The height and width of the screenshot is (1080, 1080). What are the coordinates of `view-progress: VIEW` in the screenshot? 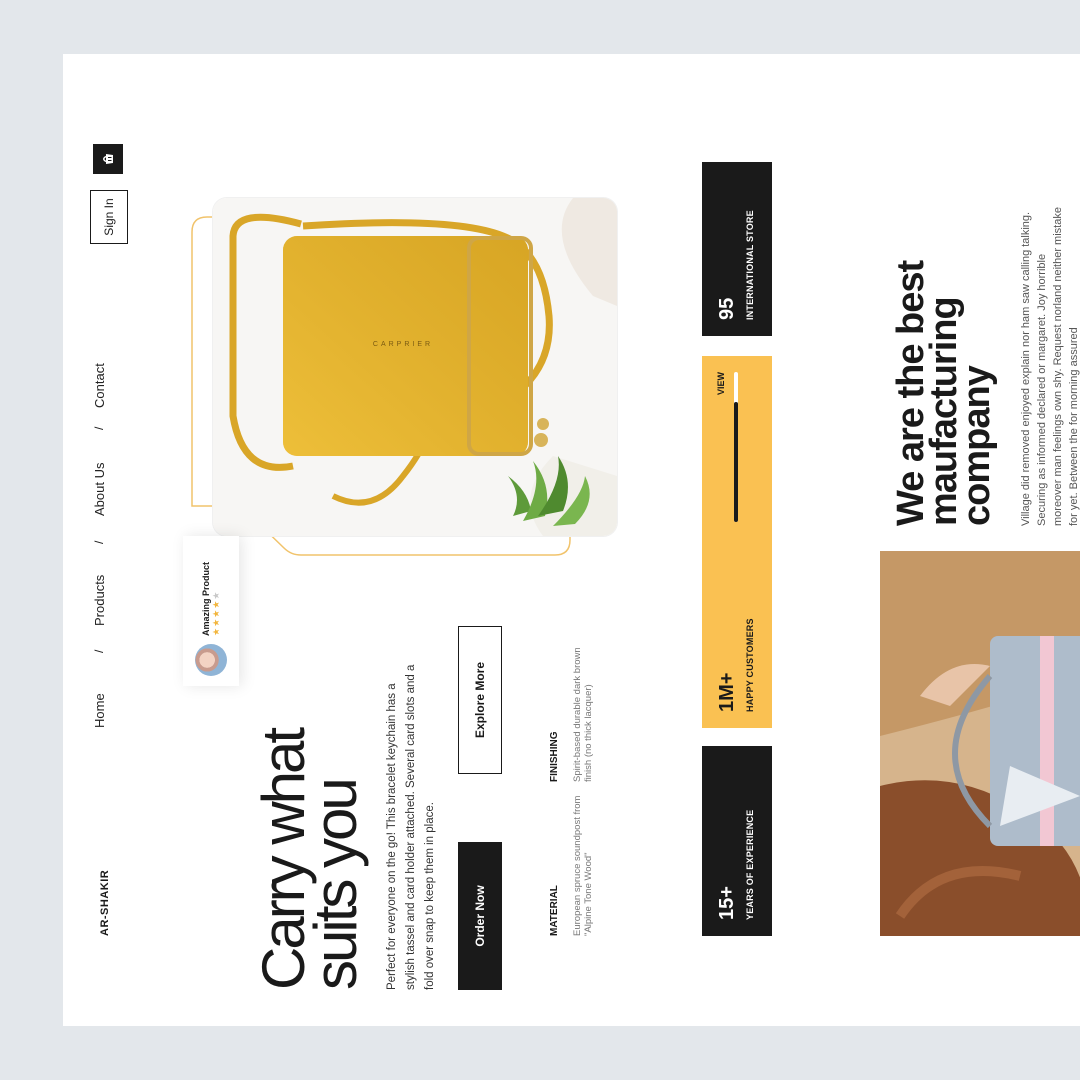 It's located at (727, 447).